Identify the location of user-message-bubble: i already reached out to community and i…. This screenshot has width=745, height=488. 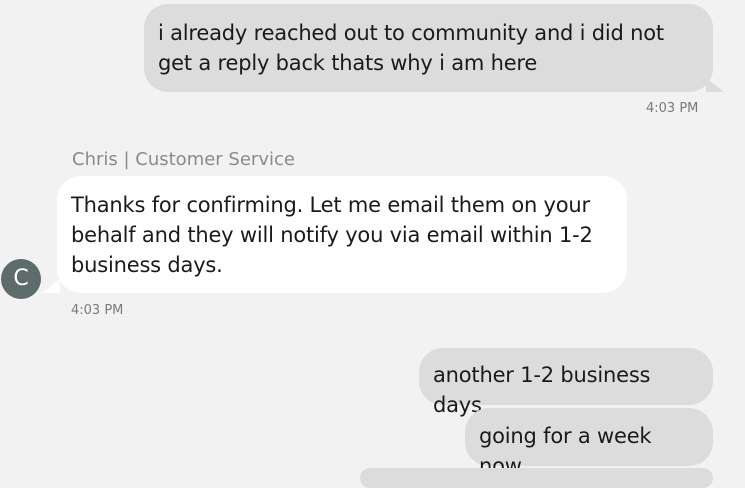
(428, 48).